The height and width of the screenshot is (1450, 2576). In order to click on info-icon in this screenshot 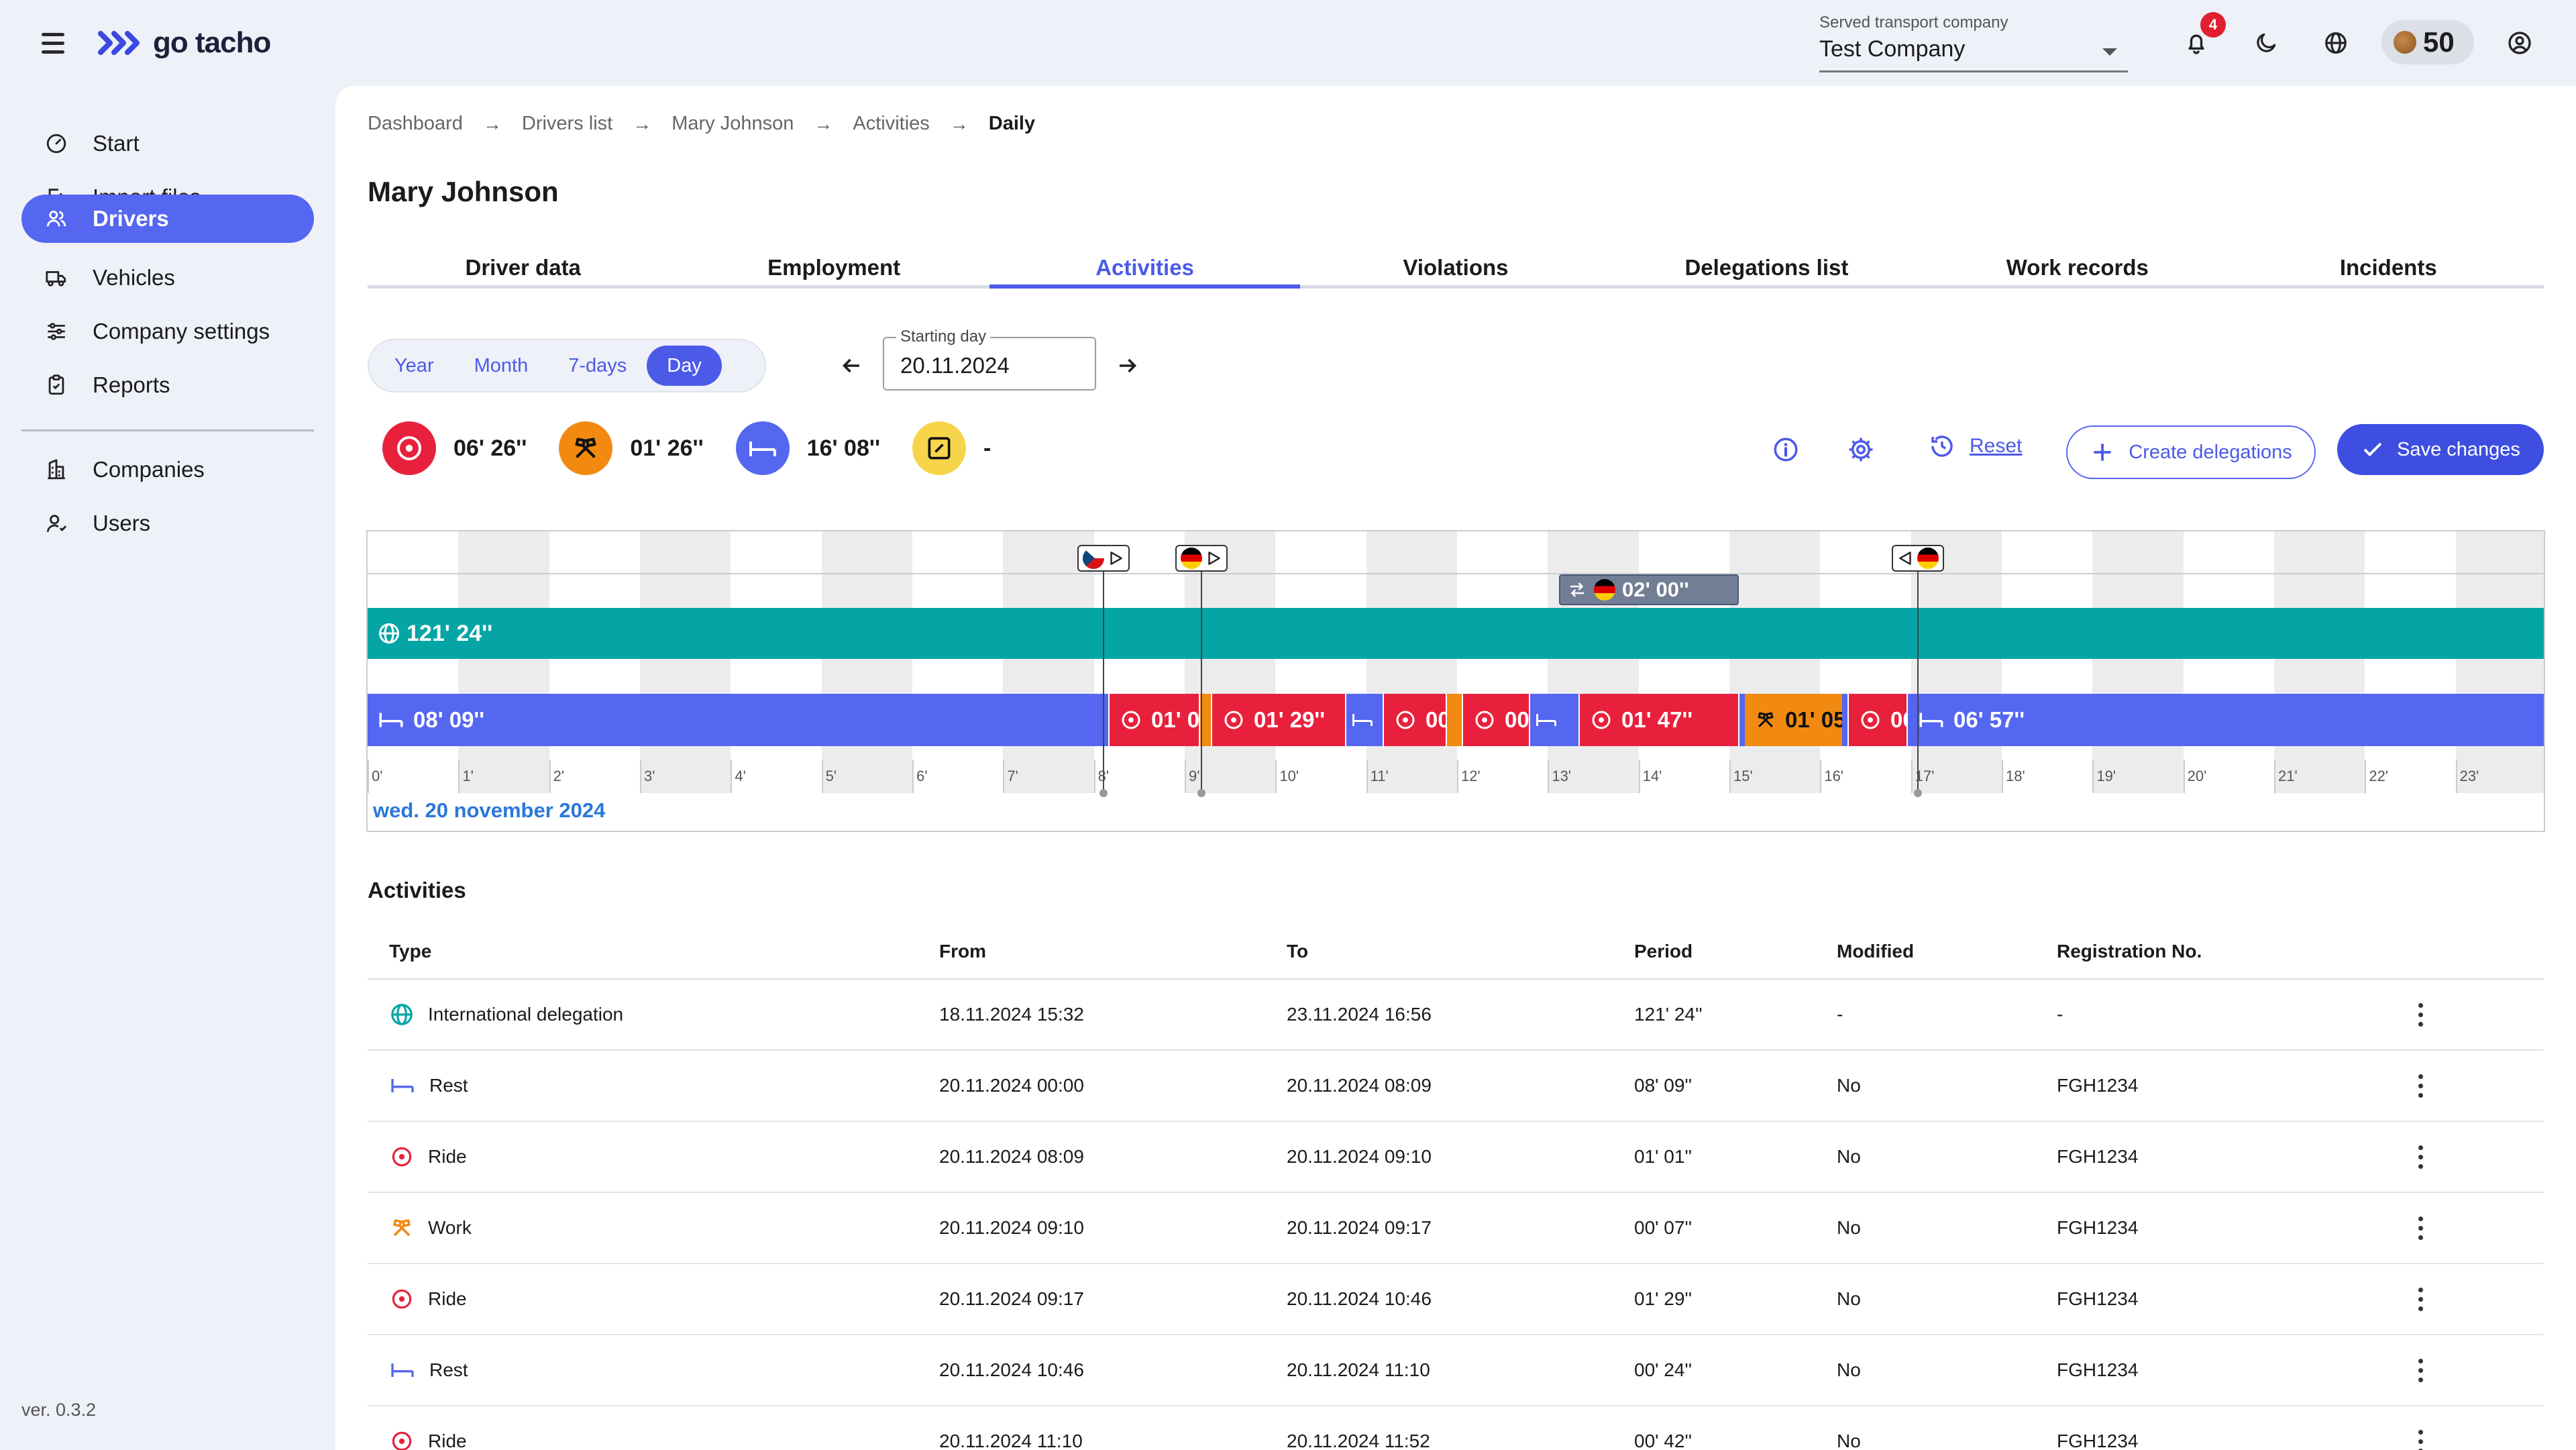, I will do `click(1785, 449)`.